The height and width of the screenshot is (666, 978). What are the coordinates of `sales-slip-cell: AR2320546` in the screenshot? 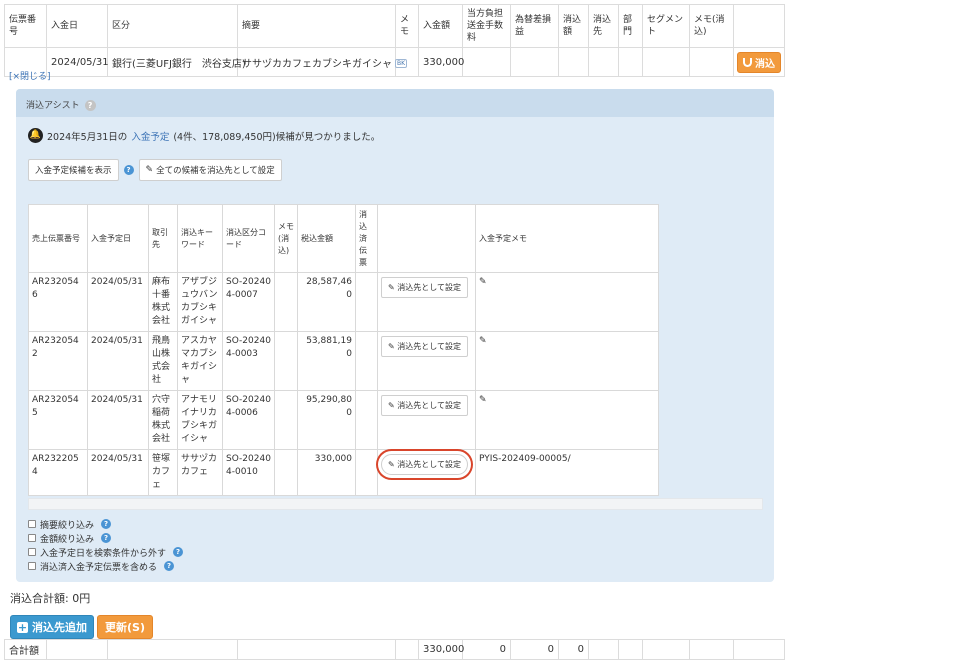 It's located at (58, 302).